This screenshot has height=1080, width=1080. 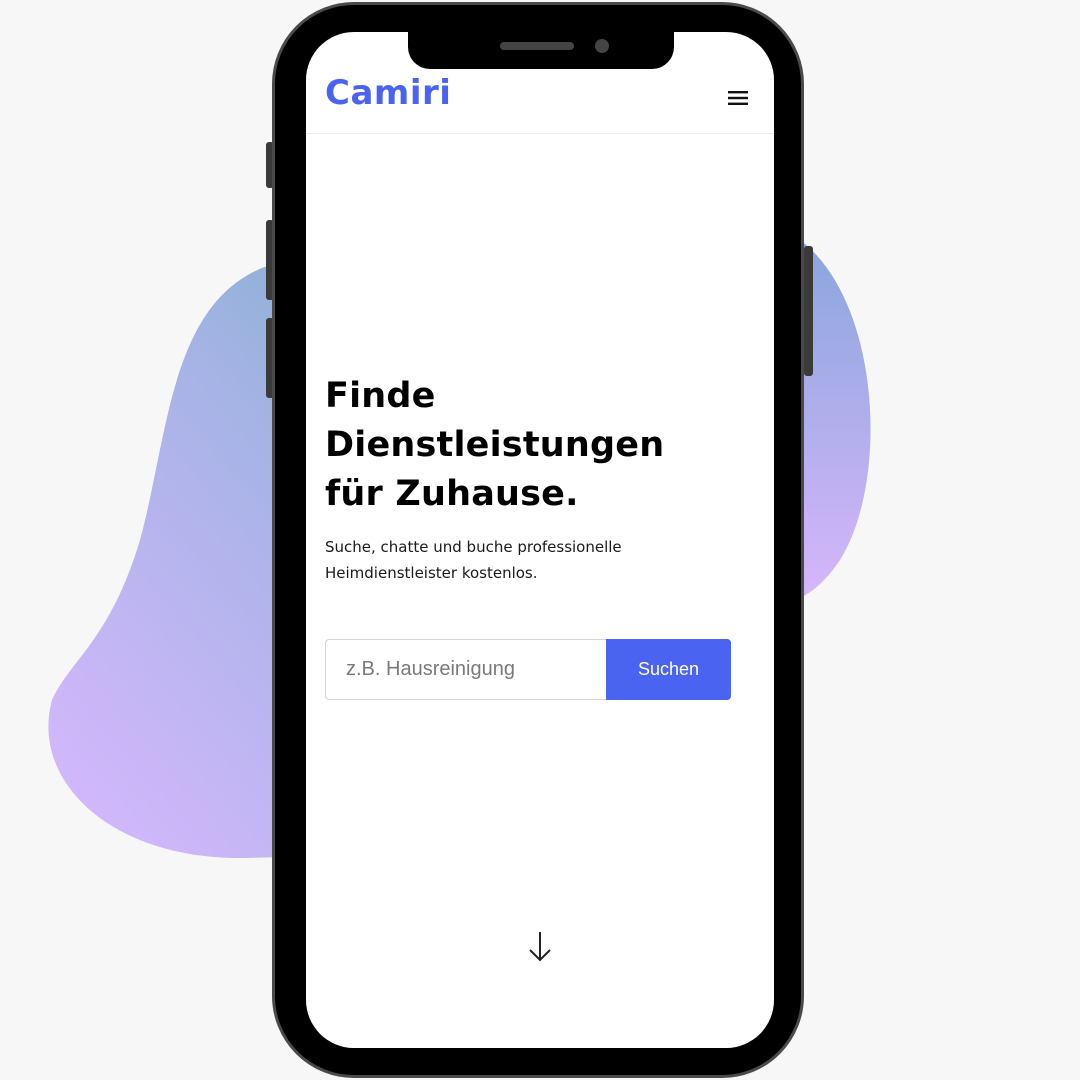 What do you see at coordinates (808, 311) in the screenshot?
I see `phone-power-button` at bounding box center [808, 311].